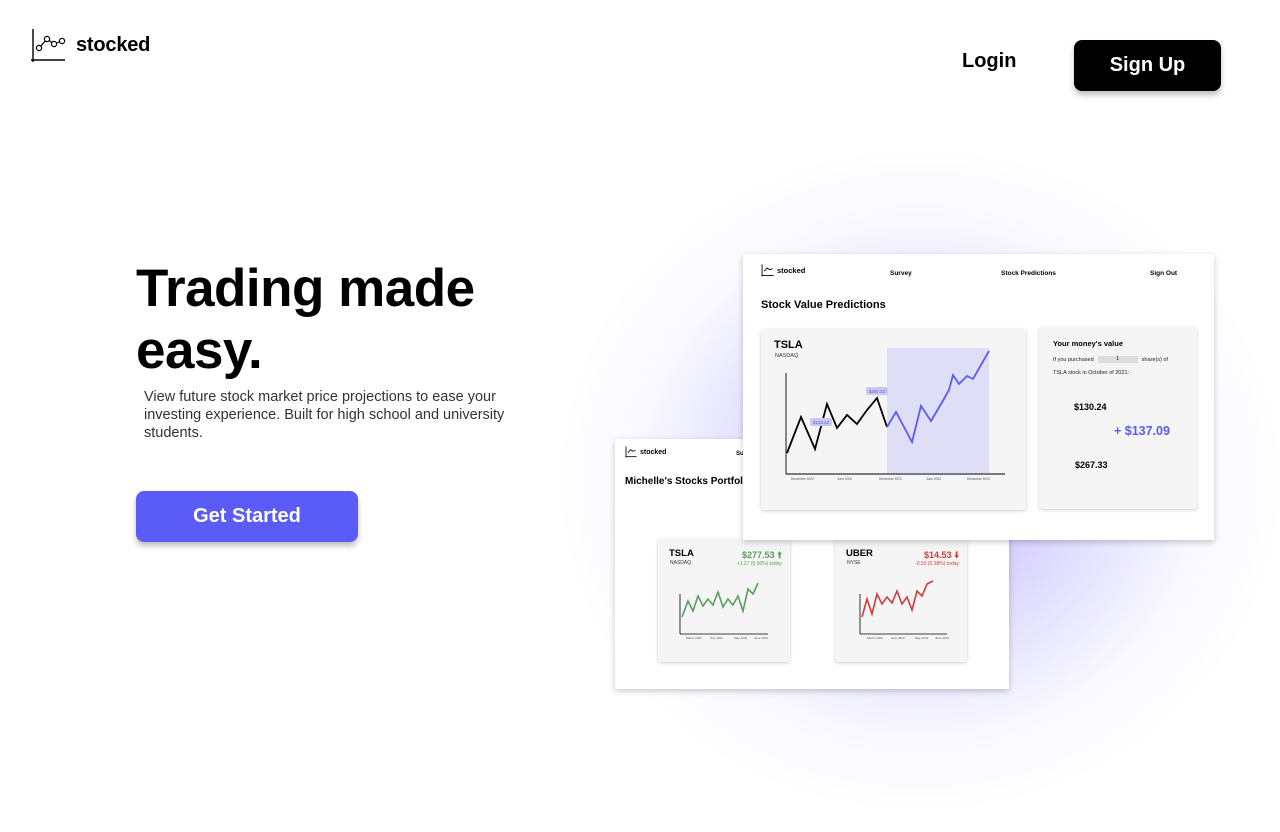  I want to click on tooltip-low-label: $133.42, so click(821, 422).